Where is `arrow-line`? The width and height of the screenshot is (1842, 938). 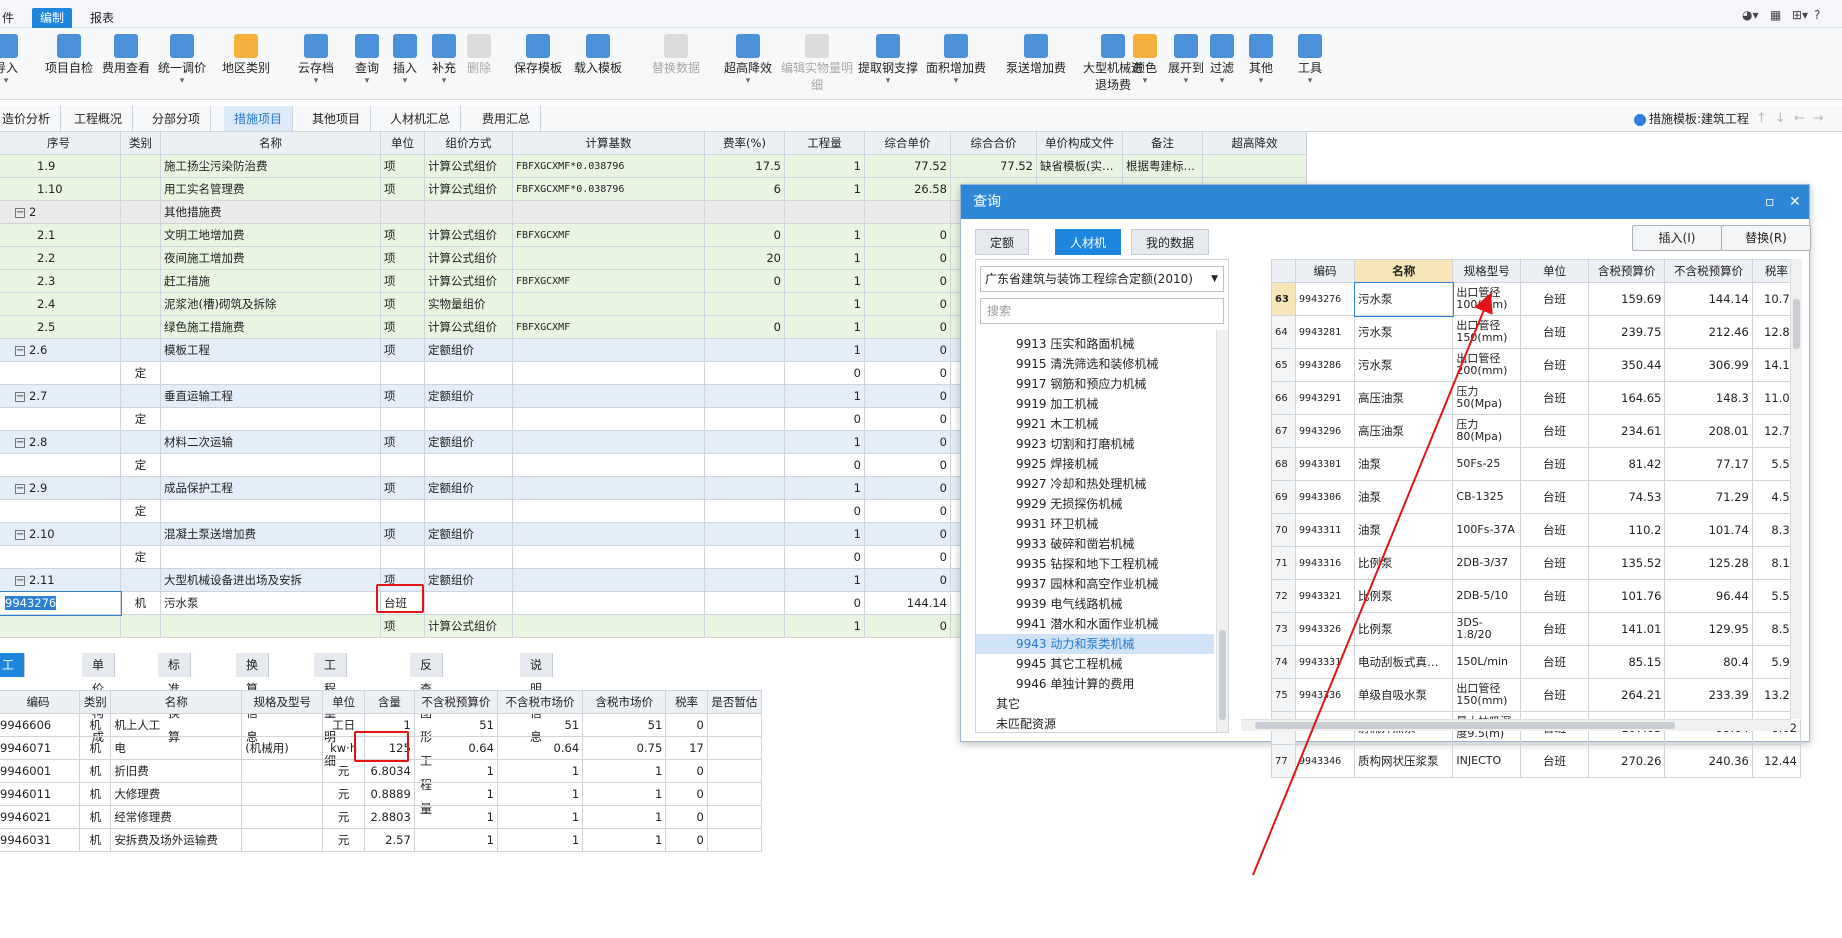
arrow-line is located at coordinates (1372, 584).